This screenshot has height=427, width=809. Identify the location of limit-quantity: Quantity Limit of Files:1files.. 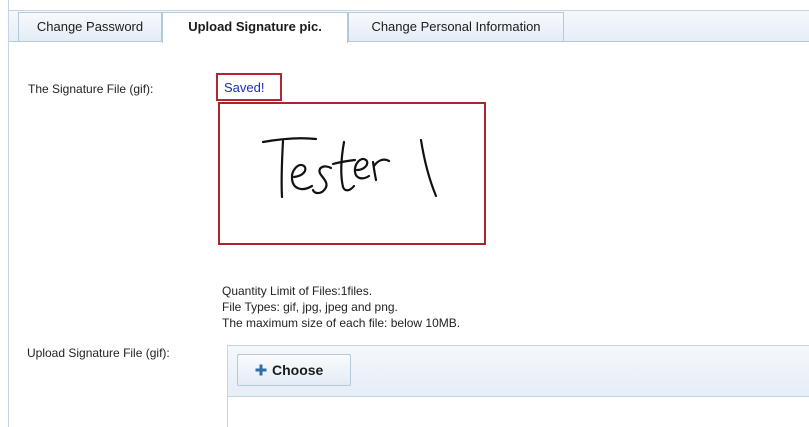
(297, 291).